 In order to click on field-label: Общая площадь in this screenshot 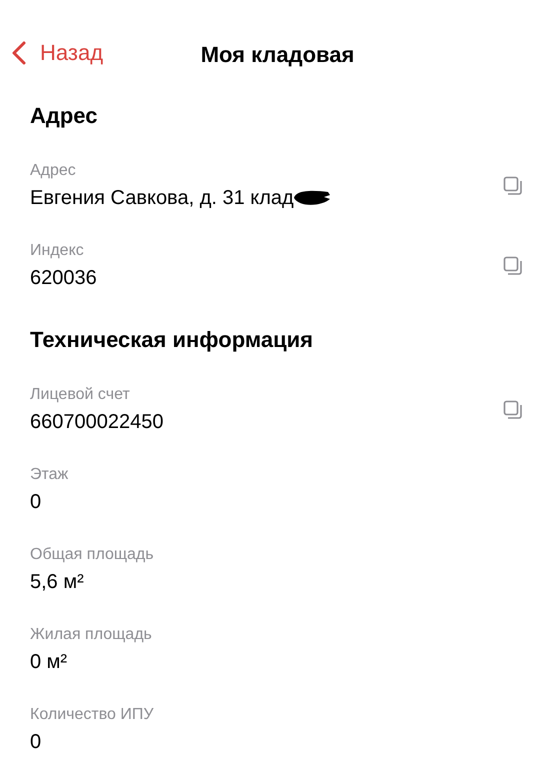, I will do `click(92, 555)`.